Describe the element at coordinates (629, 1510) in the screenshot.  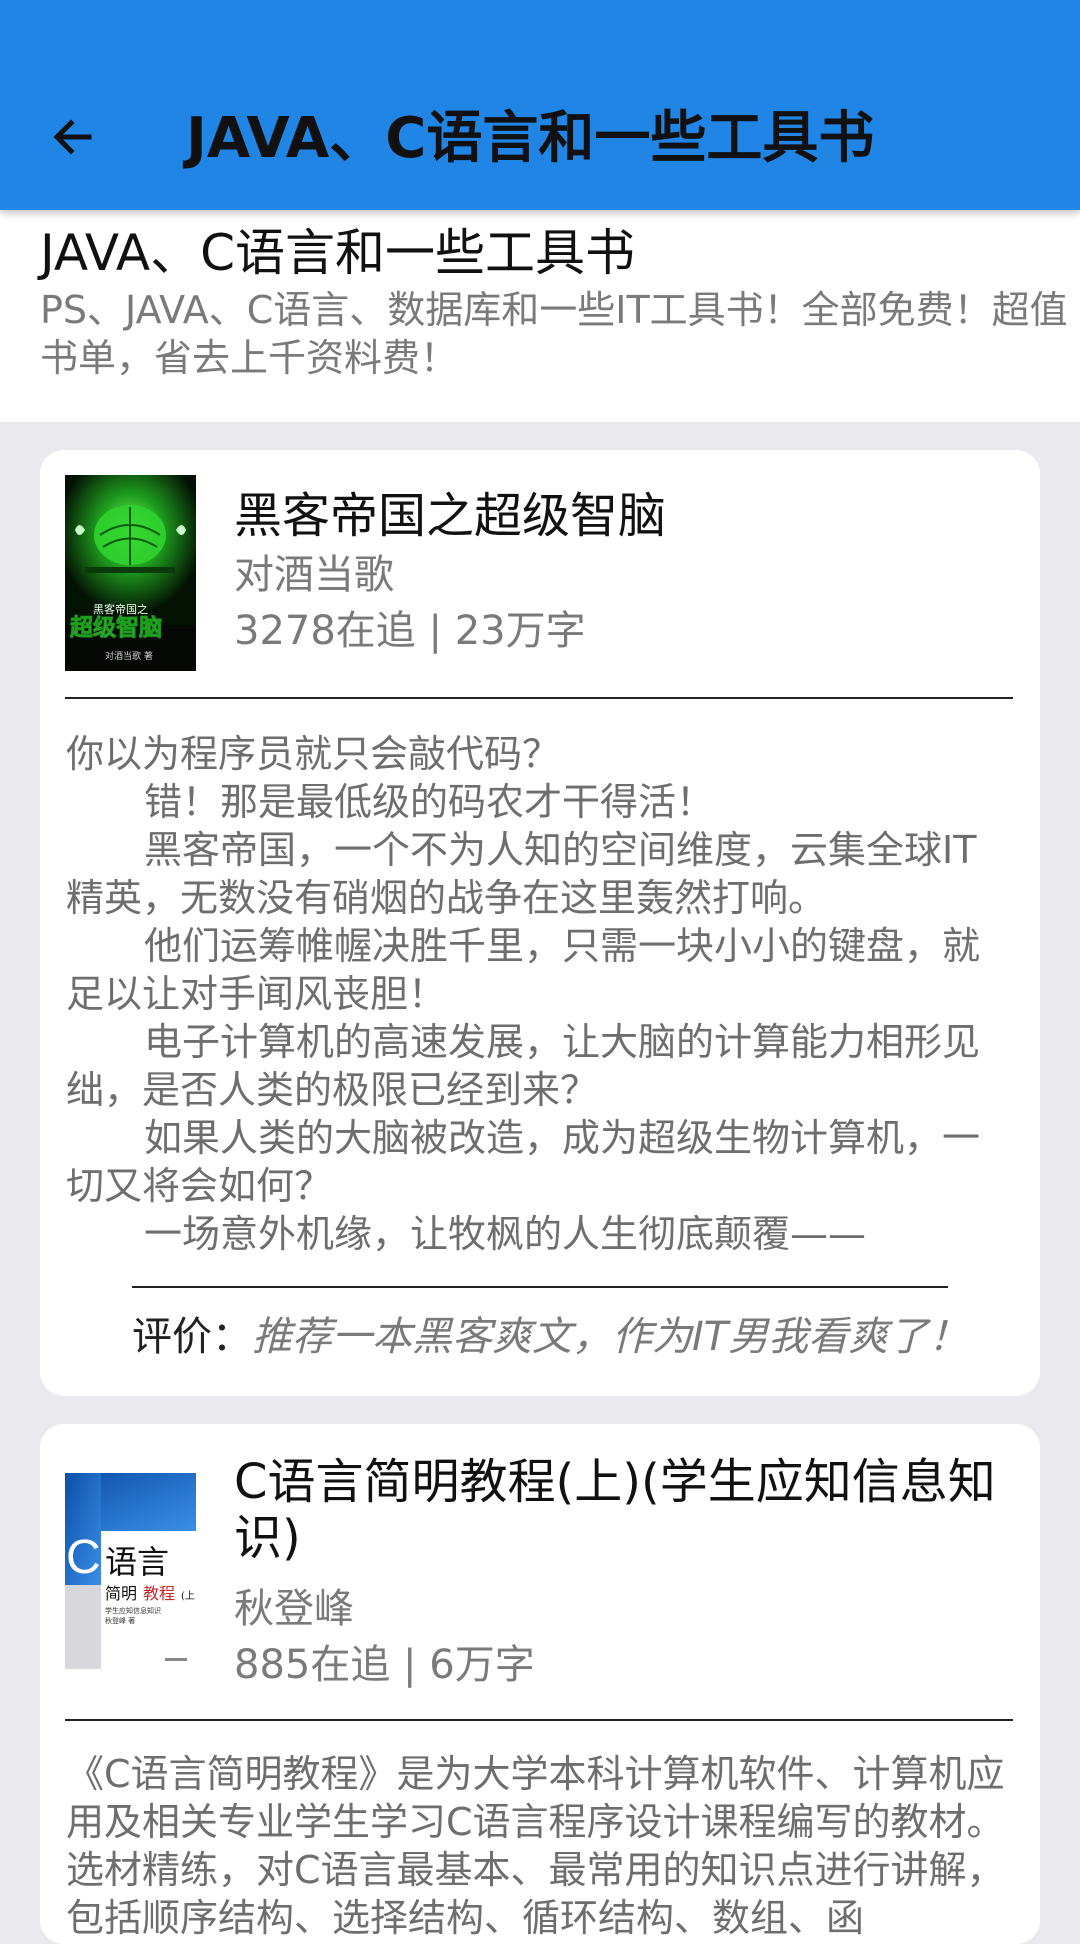
I see `book-title: C语言简明教程(上)(学生应知信息知识)` at that location.